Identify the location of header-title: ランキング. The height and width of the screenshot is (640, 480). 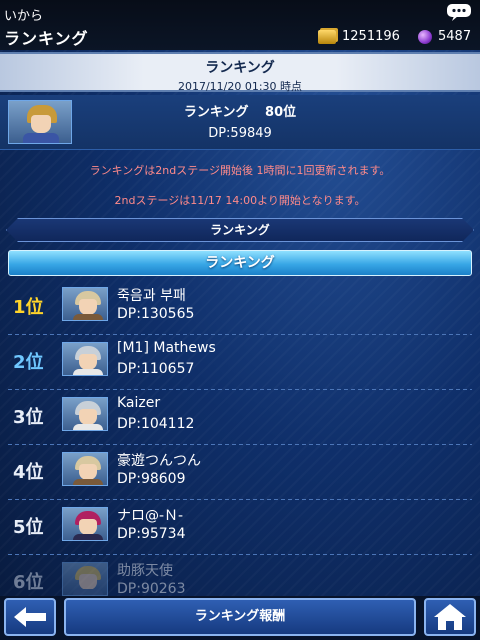
(240, 68).